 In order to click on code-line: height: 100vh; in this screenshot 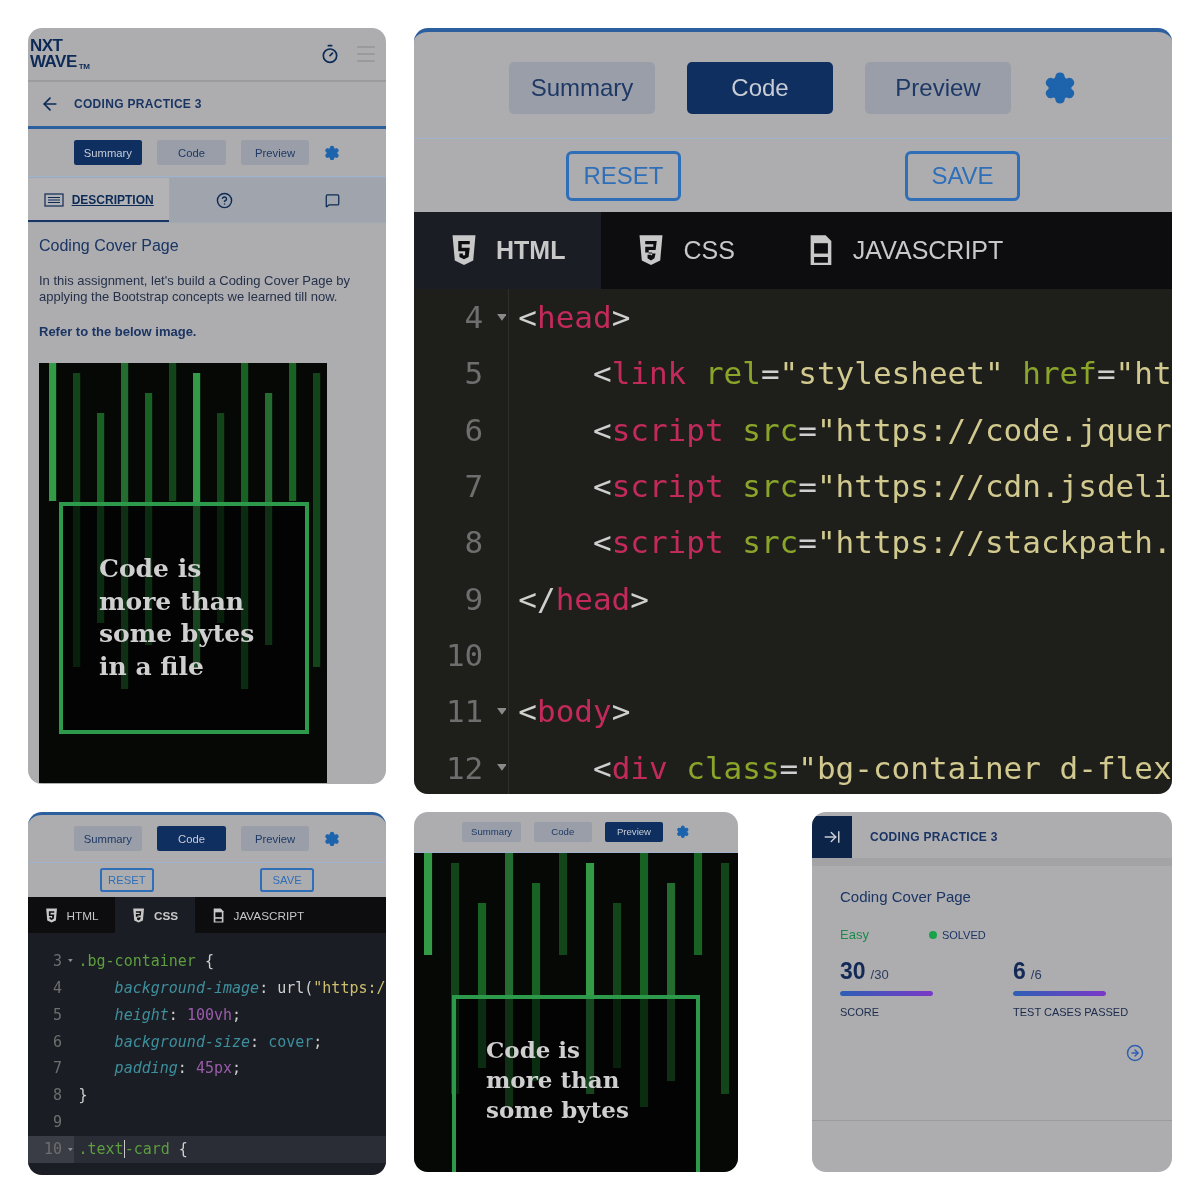, I will do `click(177, 1014)`.